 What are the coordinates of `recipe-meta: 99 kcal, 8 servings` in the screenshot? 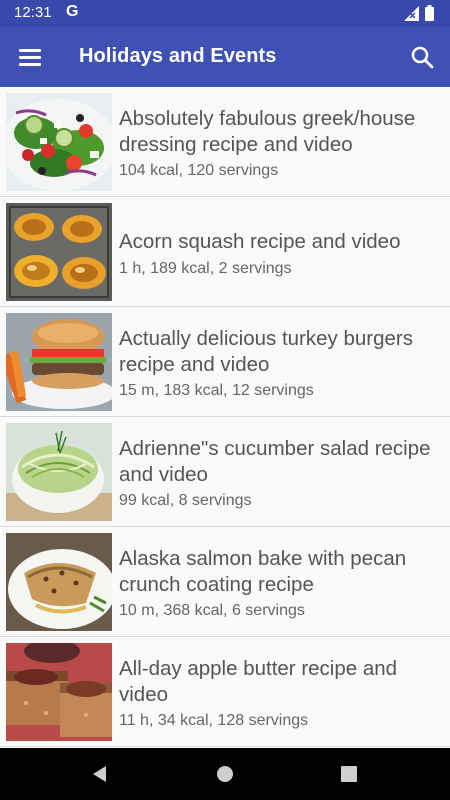 It's located at (185, 500).